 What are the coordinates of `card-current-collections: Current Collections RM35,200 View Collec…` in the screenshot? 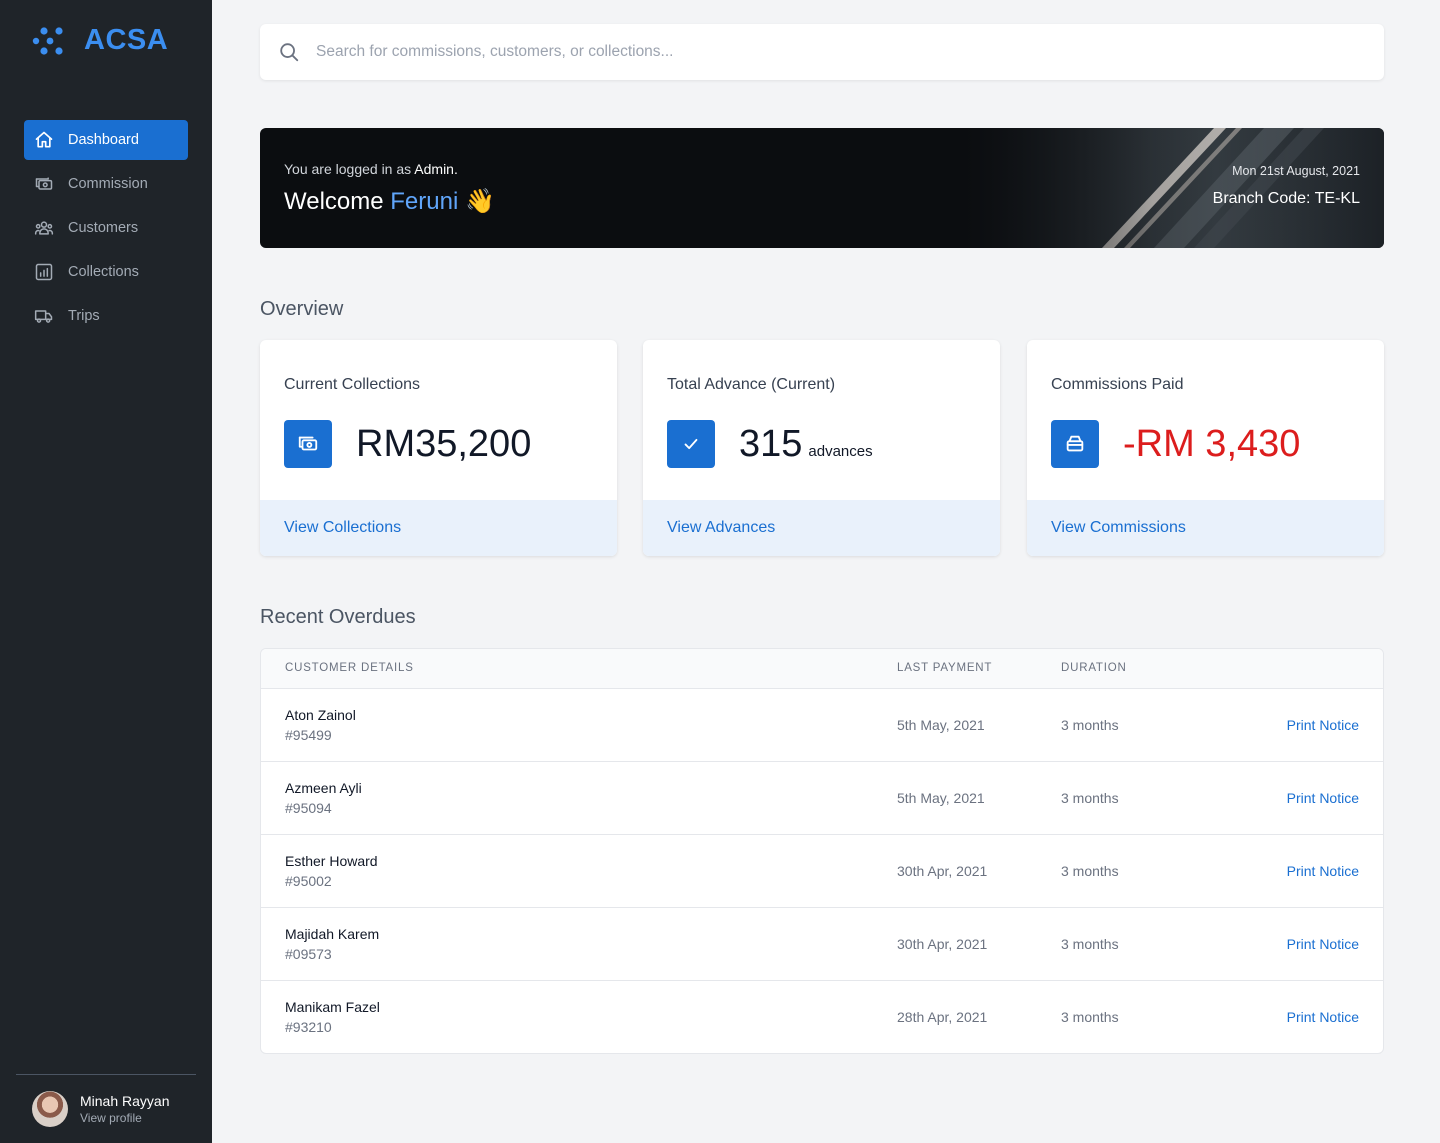 It's located at (438, 448).